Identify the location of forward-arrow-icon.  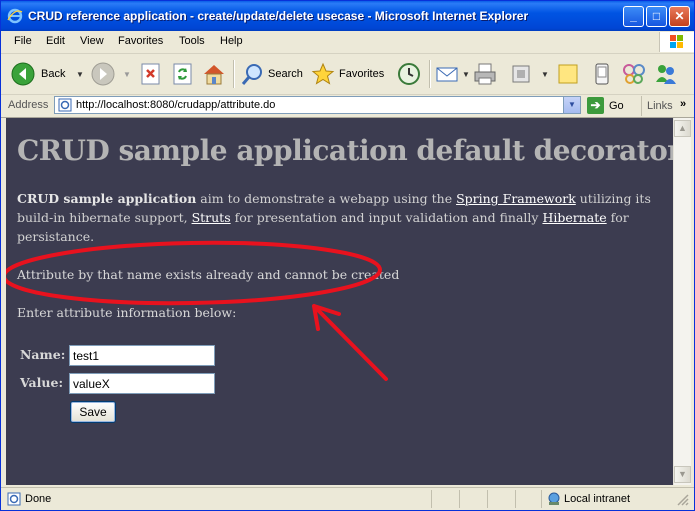
(103, 74).